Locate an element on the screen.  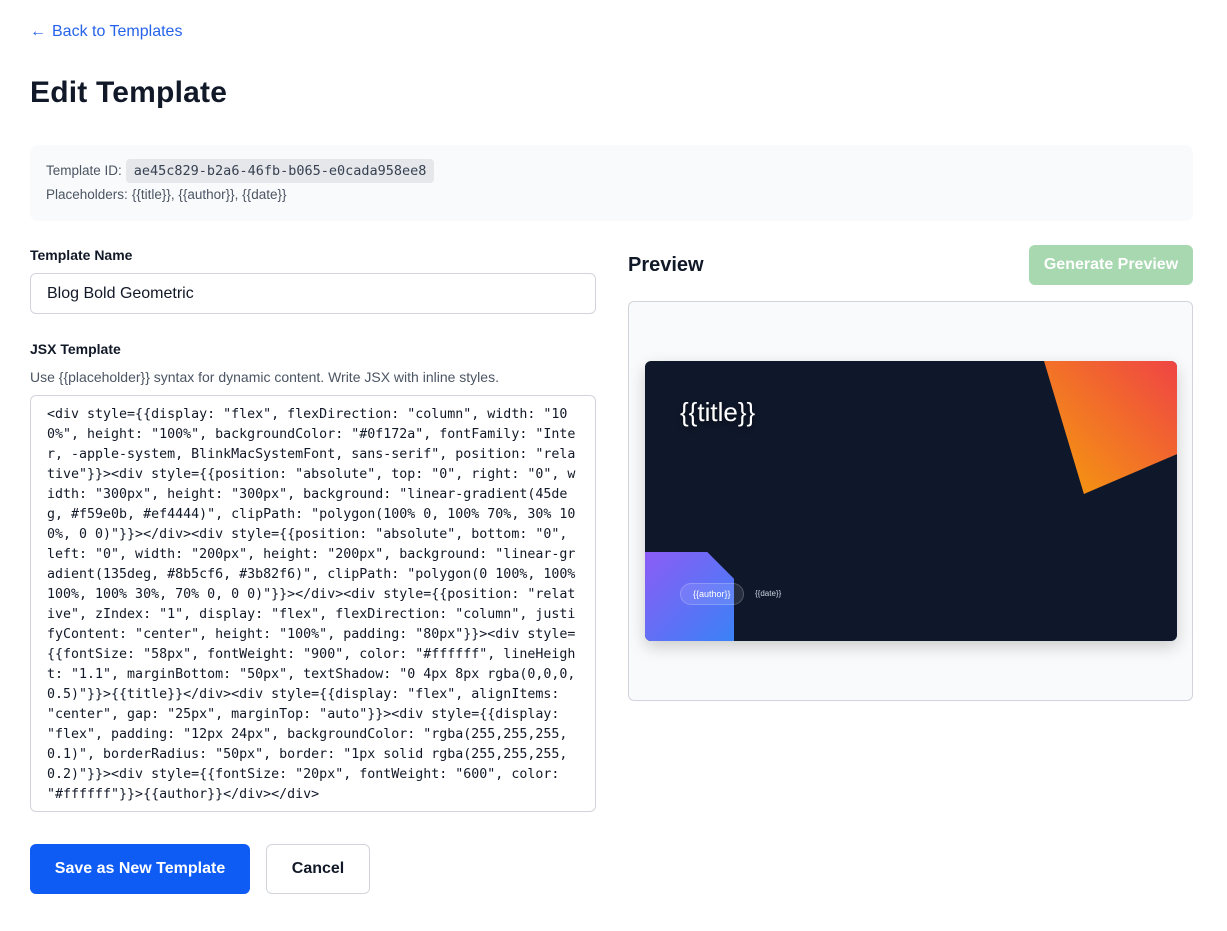
preview-card: {{title}} {{author}} {{date}} is located at coordinates (911, 501).